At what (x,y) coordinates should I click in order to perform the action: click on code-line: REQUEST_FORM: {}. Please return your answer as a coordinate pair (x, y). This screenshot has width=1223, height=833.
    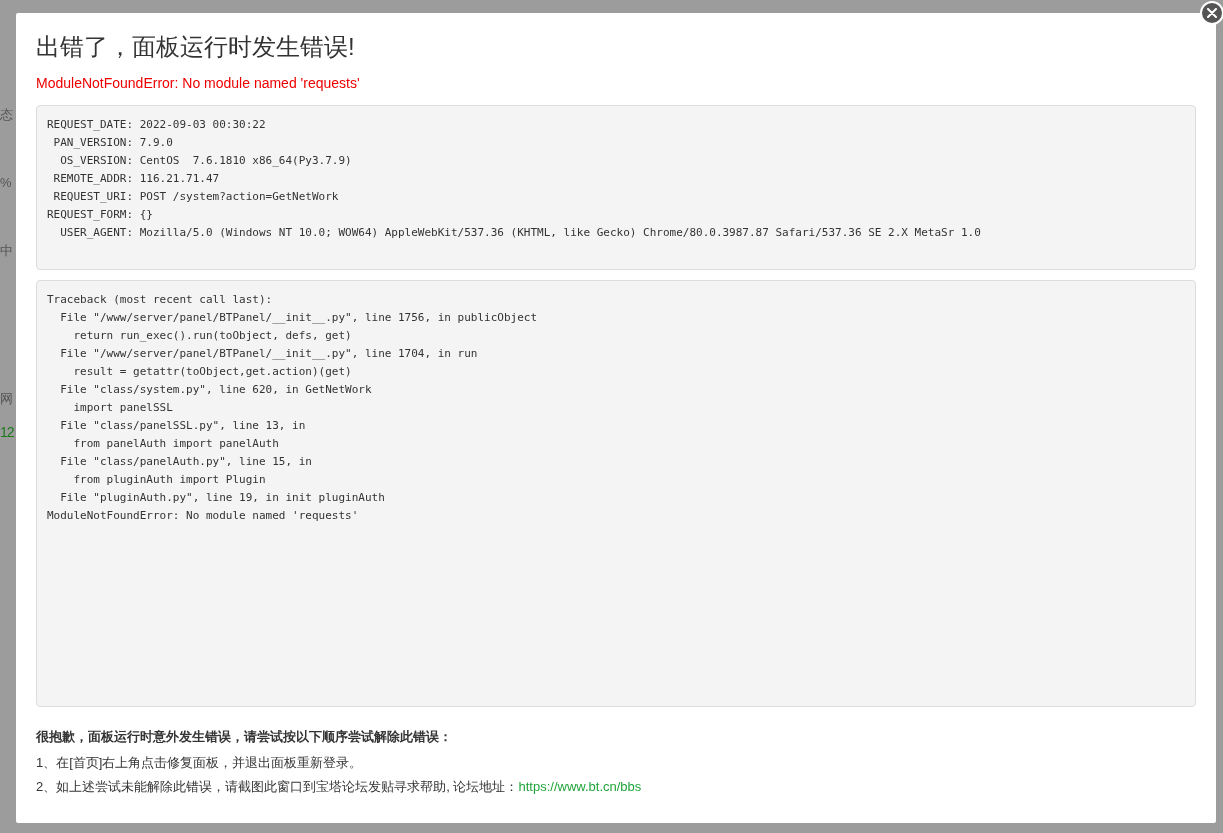
    Looking at the image, I should click on (100, 215).